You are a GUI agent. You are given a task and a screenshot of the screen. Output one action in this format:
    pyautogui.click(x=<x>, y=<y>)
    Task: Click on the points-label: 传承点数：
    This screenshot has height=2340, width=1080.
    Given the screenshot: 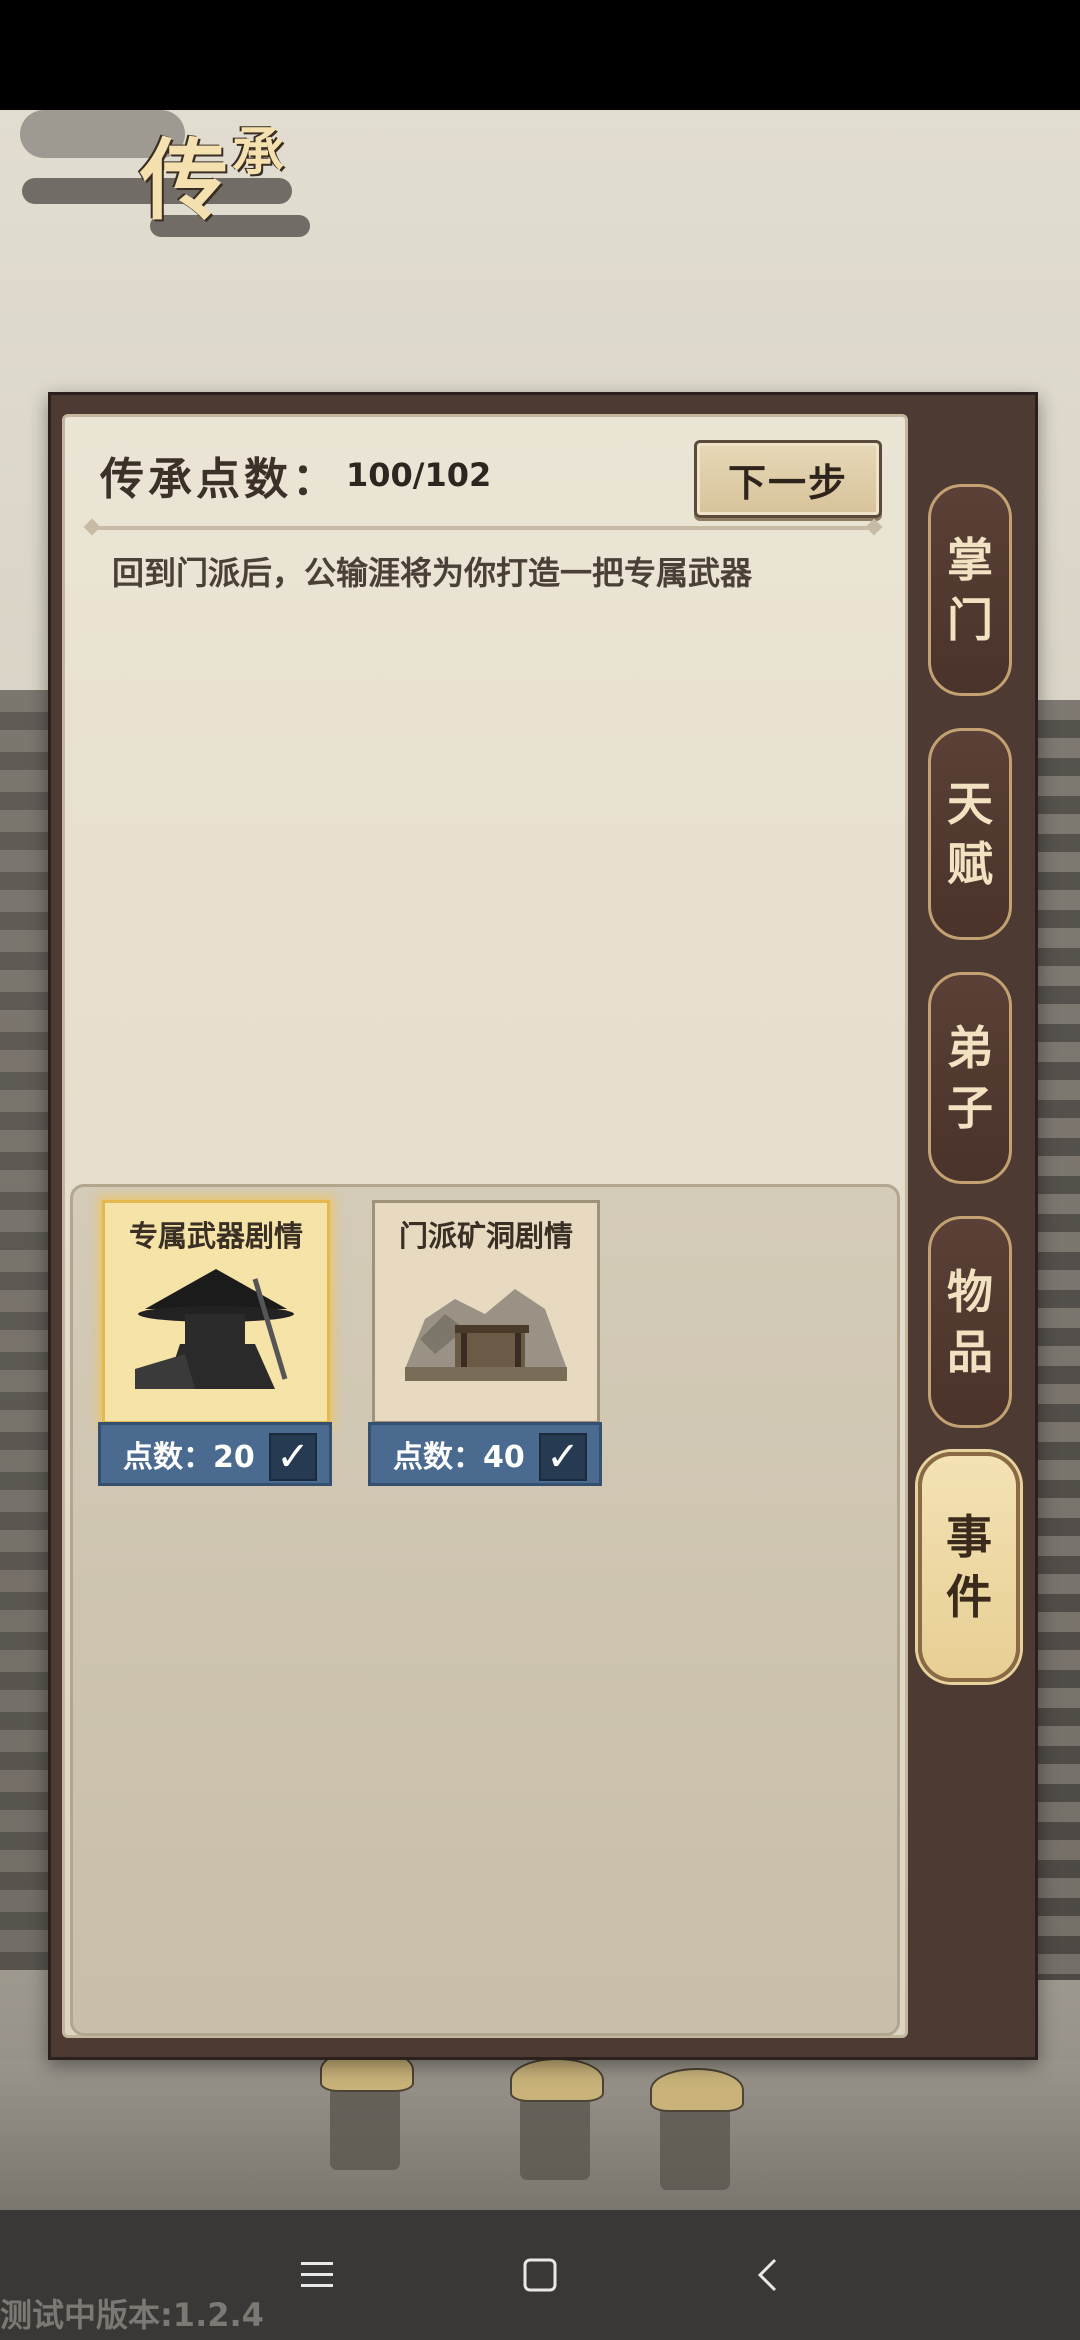 What is the action you would take?
    pyautogui.click(x=220, y=479)
    